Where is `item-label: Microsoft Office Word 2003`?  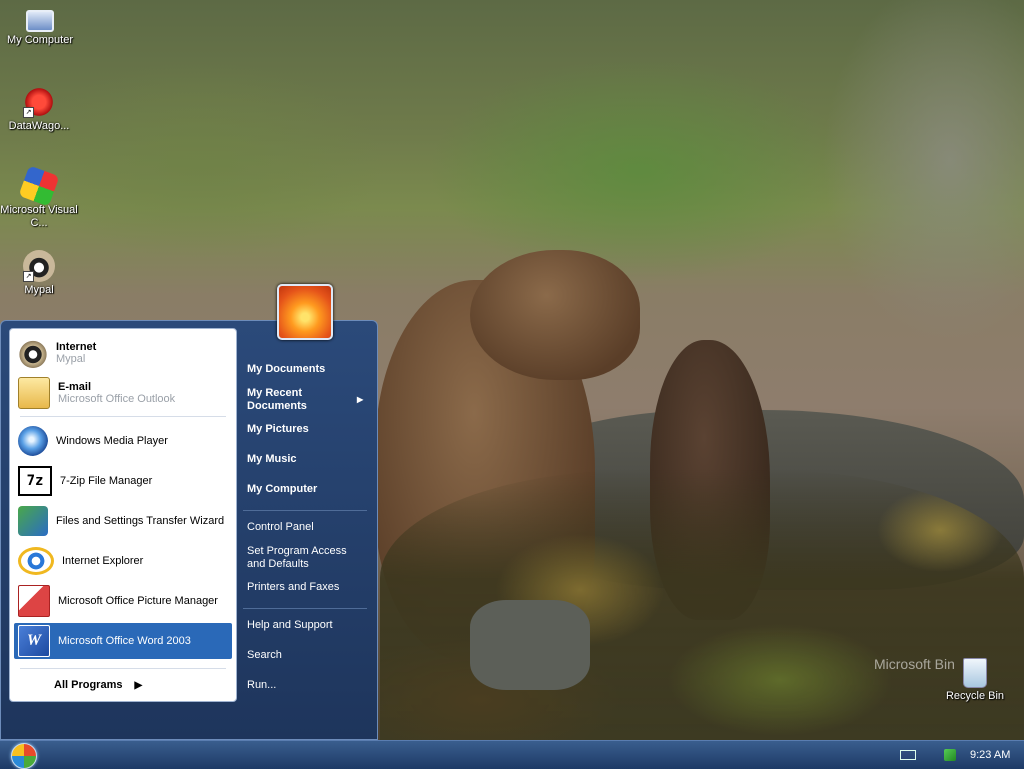
item-label: Microsoft Office Word 2003 is located at coordinates (124, 641).